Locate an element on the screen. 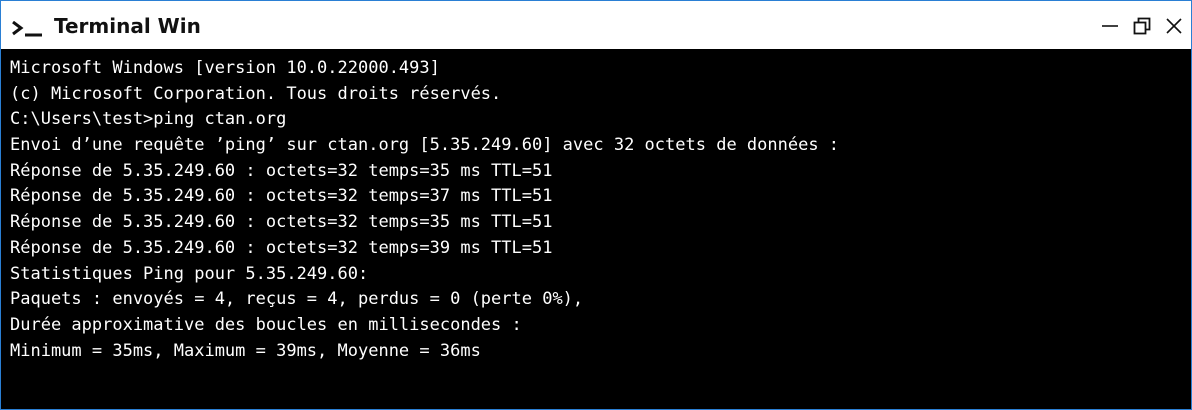 The image size is (1192, 410). close-icon is located at coordinates (1174, 26).